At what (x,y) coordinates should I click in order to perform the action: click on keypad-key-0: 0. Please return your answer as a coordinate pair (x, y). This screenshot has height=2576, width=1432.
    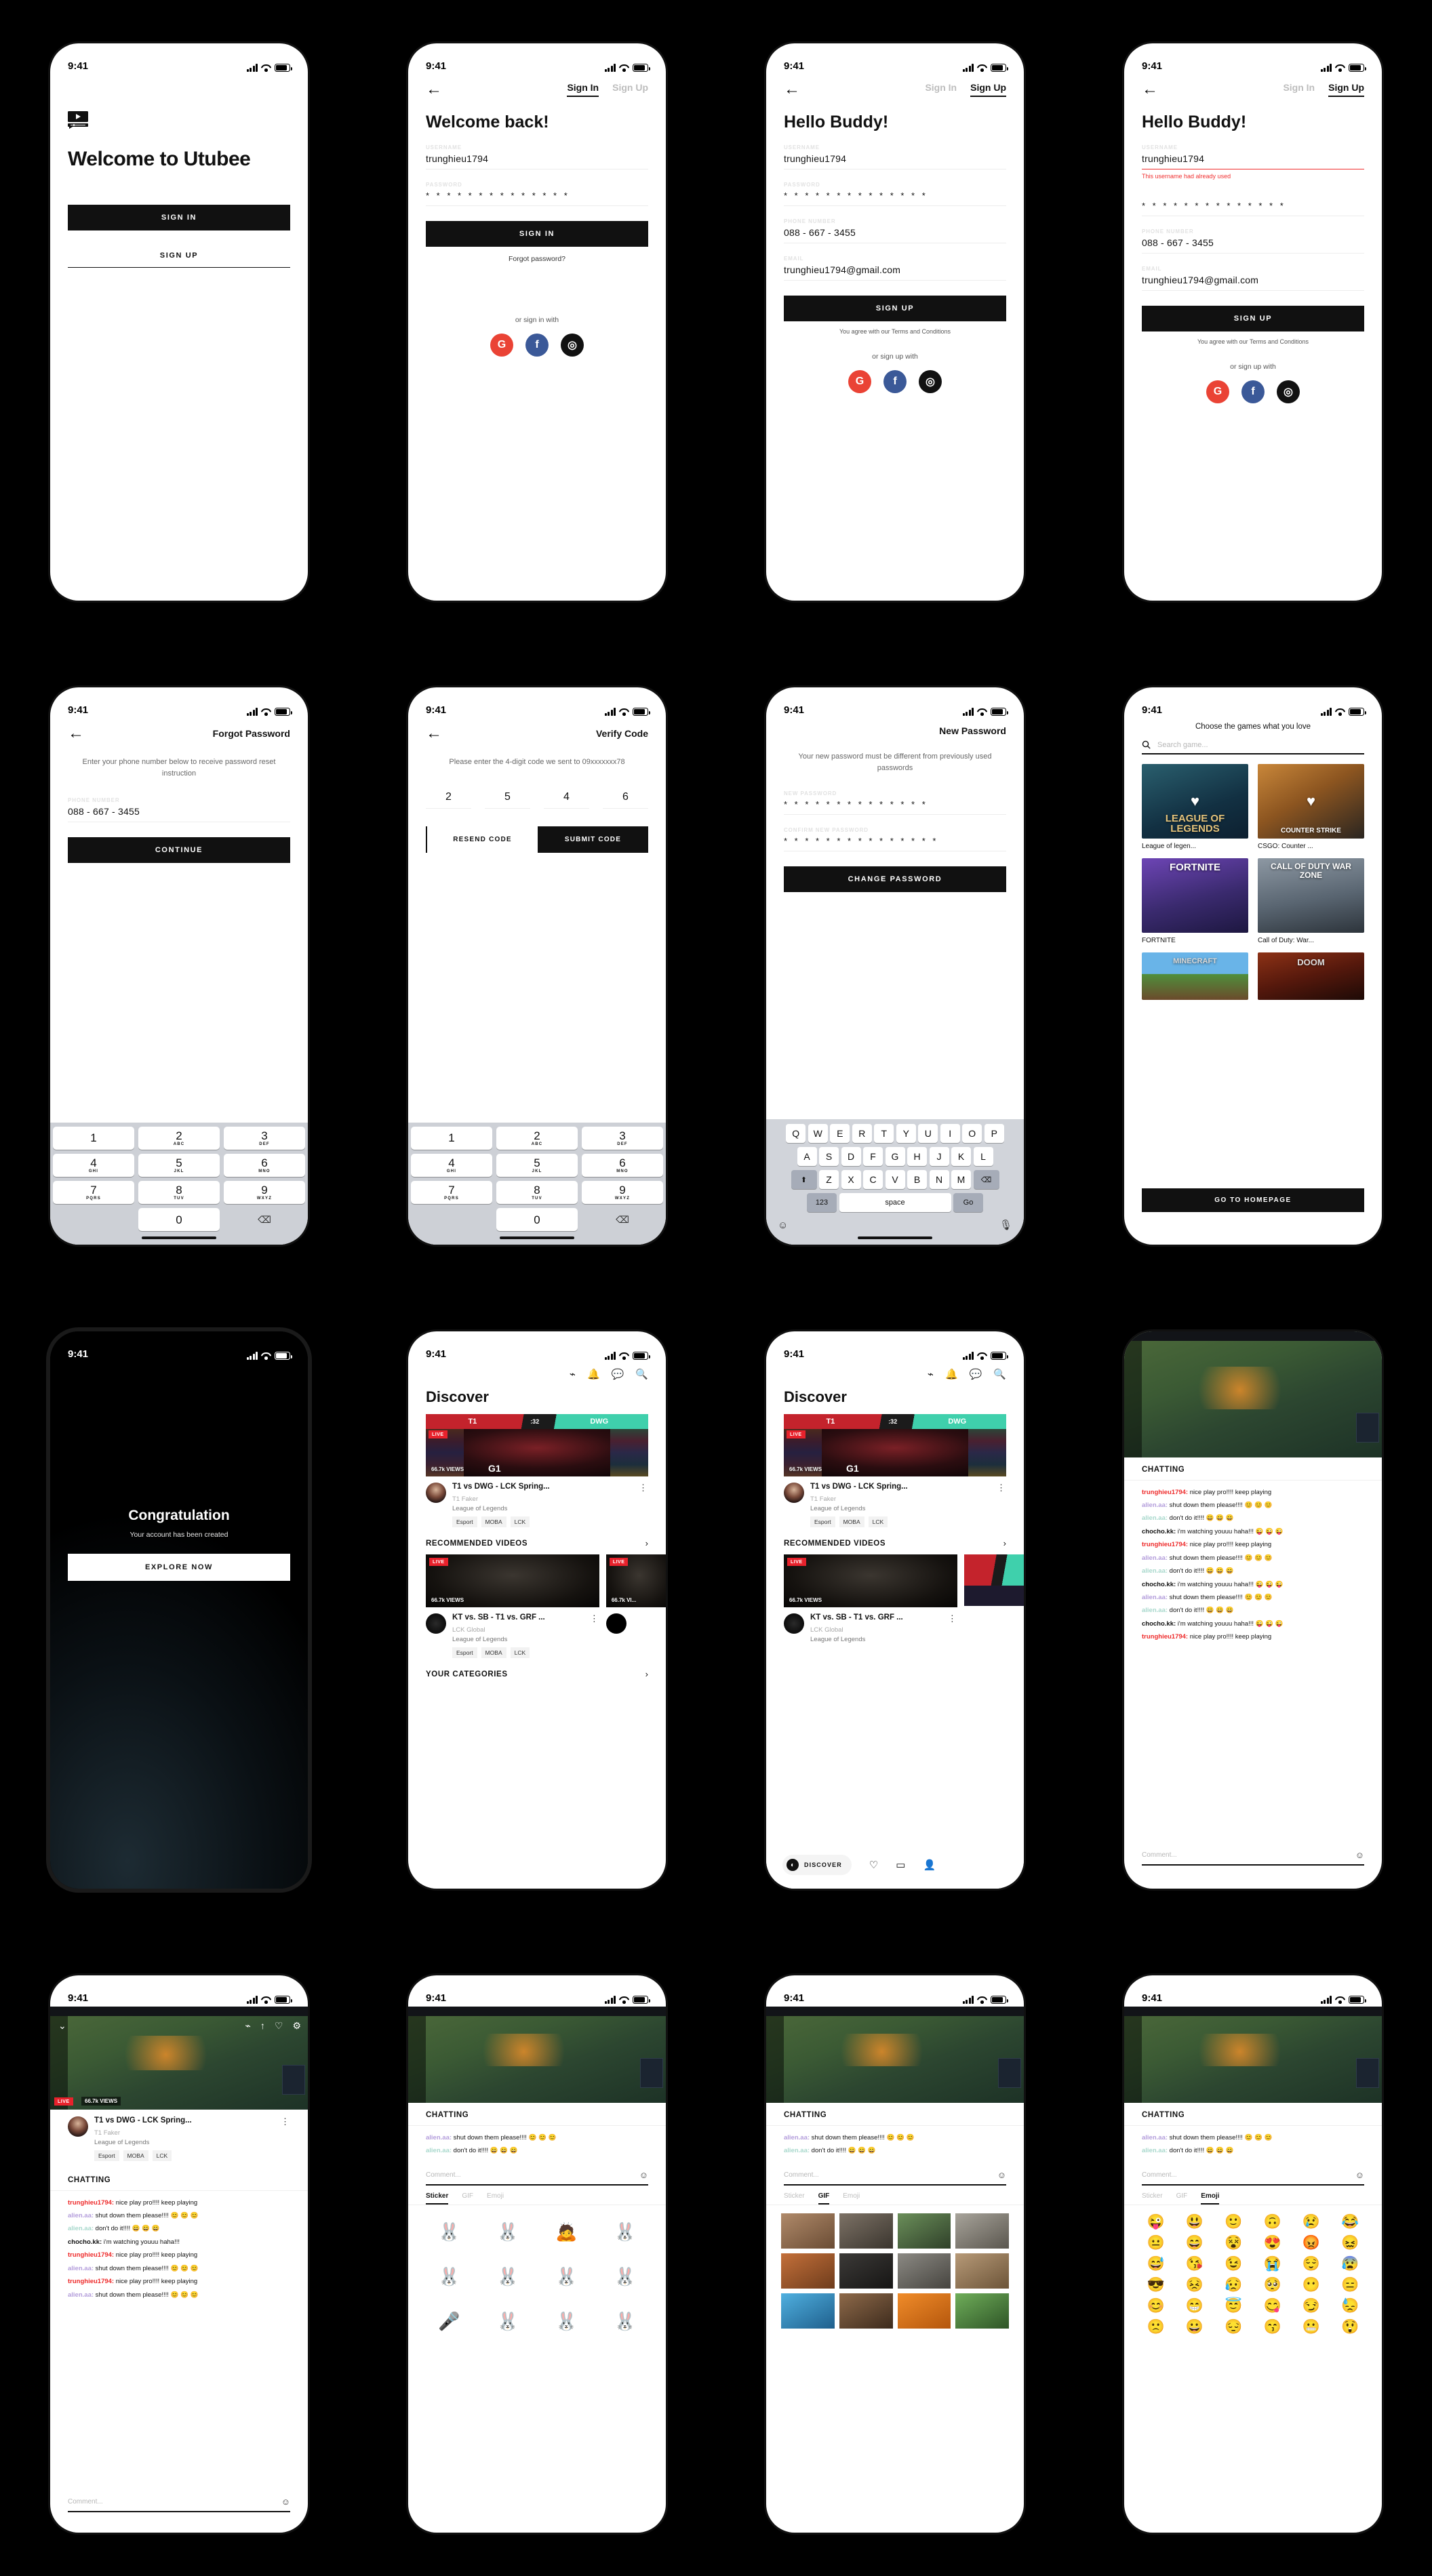
    Looking at the image, I should click on (537, 1219).